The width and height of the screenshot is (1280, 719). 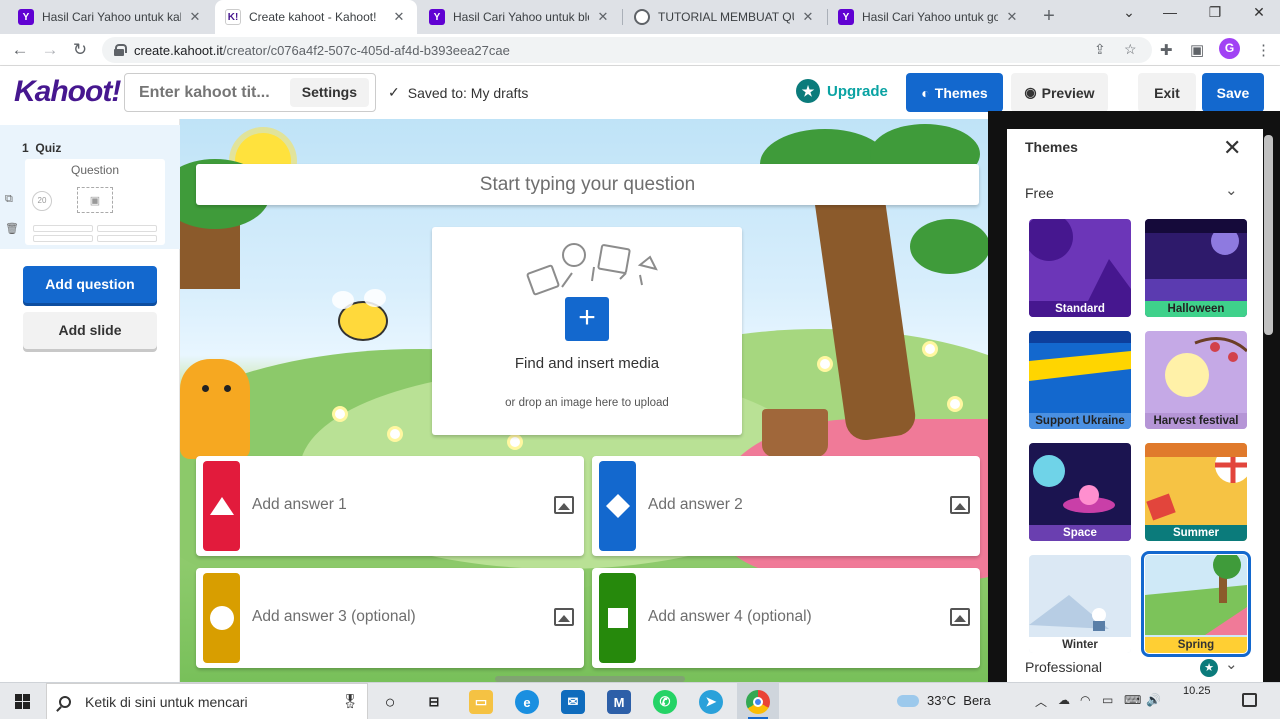 I want to click on back-icon: ←, so click(x=20, y=50).